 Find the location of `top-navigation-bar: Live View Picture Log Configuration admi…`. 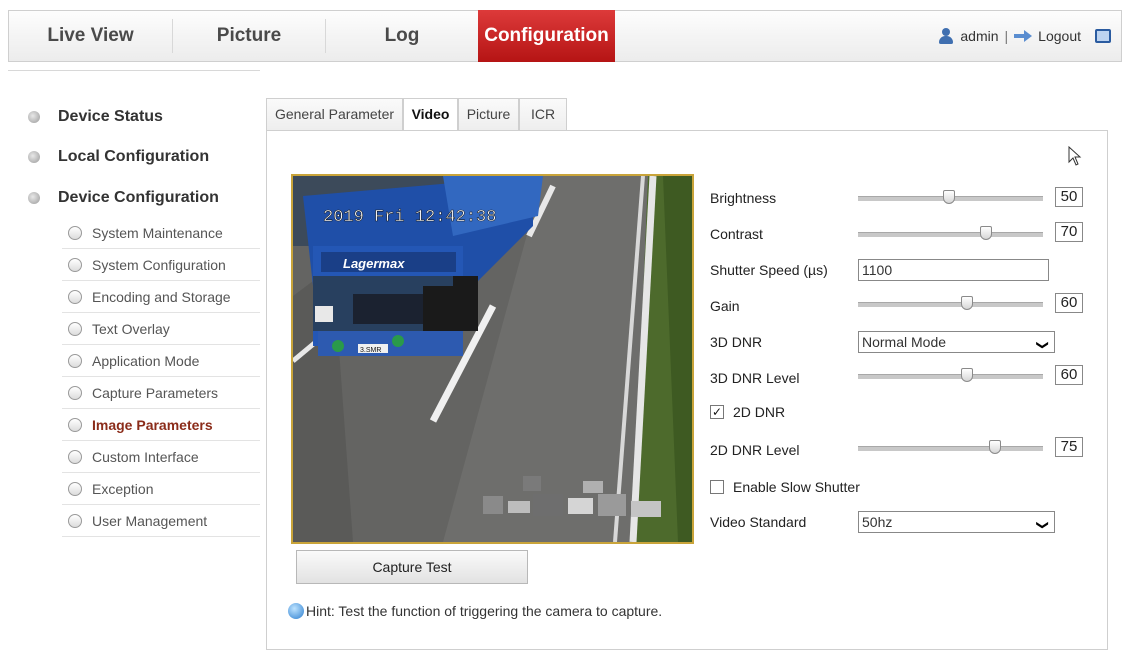

top-navigation-bar: Live View Picture Log Configuration admi… is located at coordinates (565, 36).